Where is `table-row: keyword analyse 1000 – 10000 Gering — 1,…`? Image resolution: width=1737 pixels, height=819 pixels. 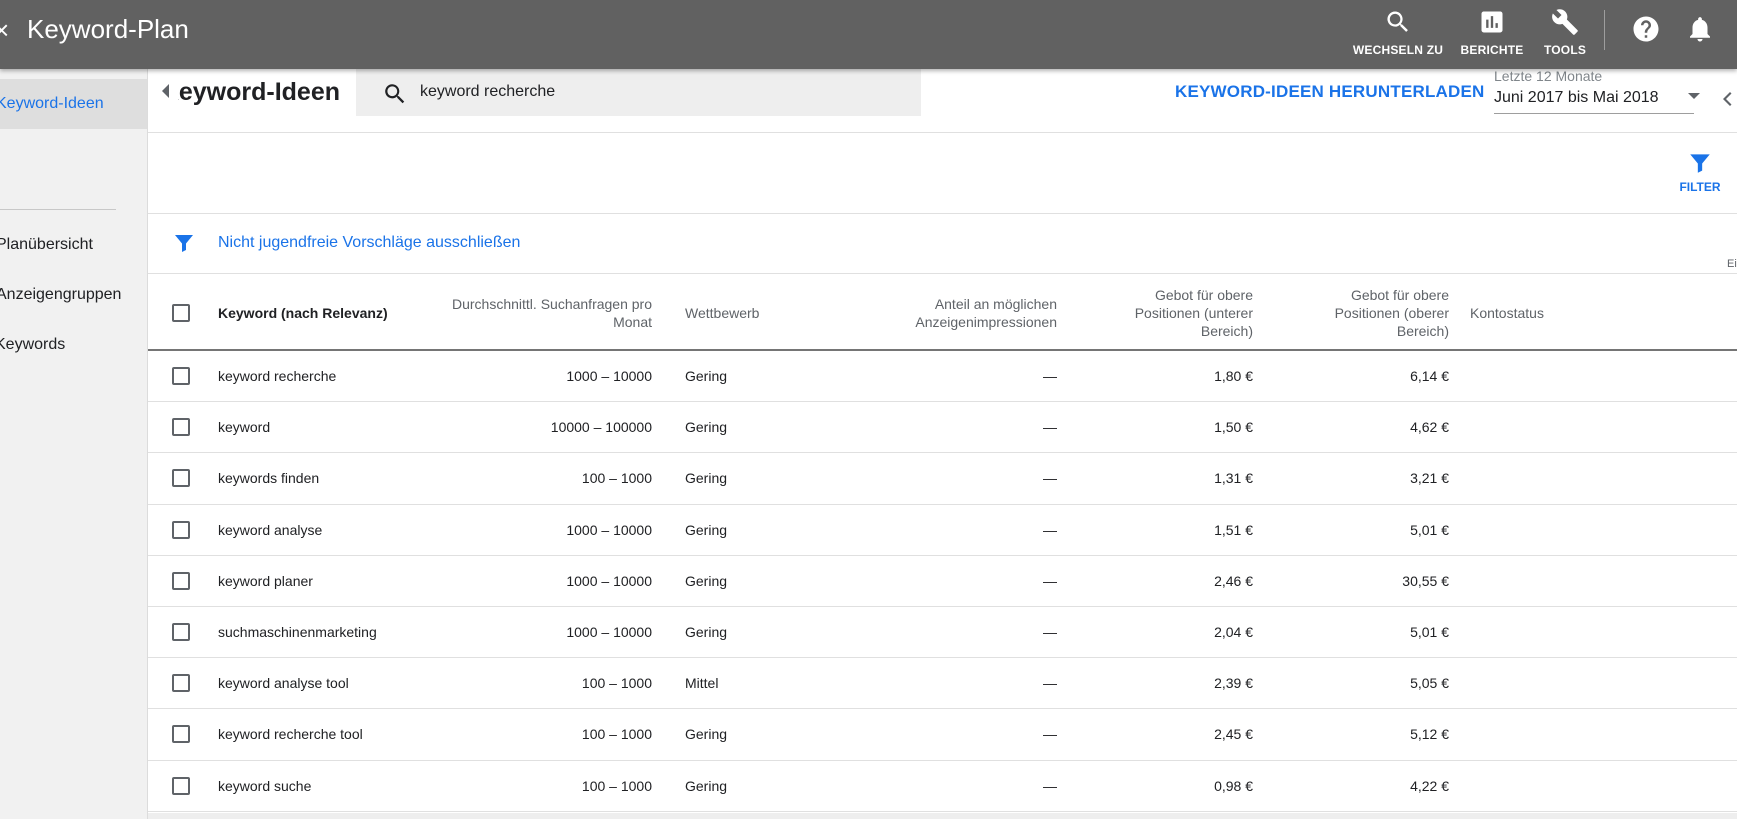 table-row: keyword analyse 1000 – 10000 Gering — 1,… is located at coordinates (942, 530).